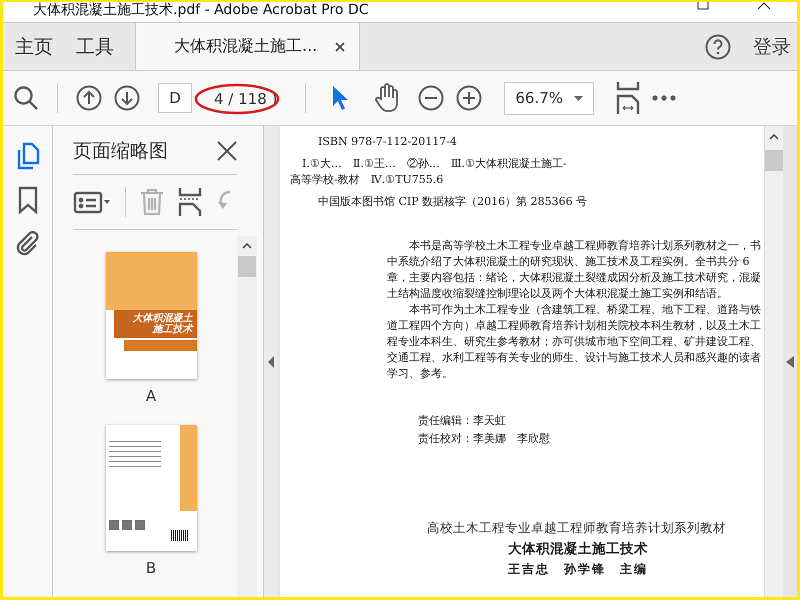 This screenshot has width=800, height=600. I want to click on cip-line: ISBN 978-7-112-20117-4, so click(387, 142).